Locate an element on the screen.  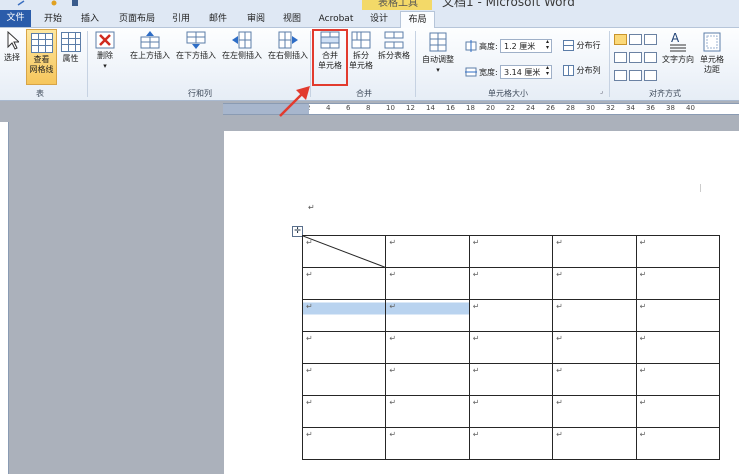
tab-layout: 布局 is located at coordinates (417, 20).